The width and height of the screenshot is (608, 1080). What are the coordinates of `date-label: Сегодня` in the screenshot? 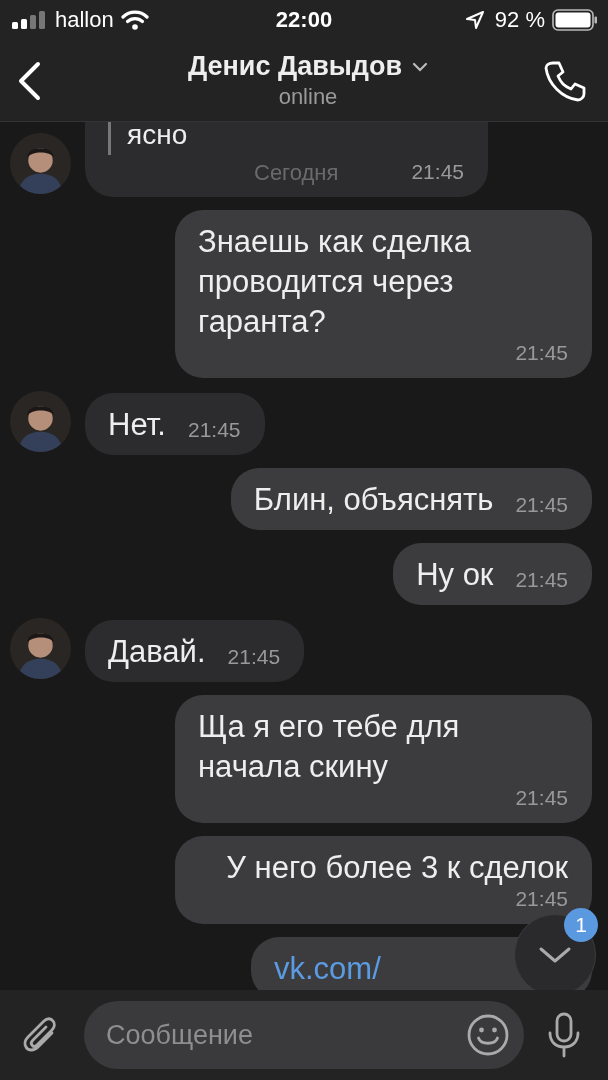 It's located at (296, 173).